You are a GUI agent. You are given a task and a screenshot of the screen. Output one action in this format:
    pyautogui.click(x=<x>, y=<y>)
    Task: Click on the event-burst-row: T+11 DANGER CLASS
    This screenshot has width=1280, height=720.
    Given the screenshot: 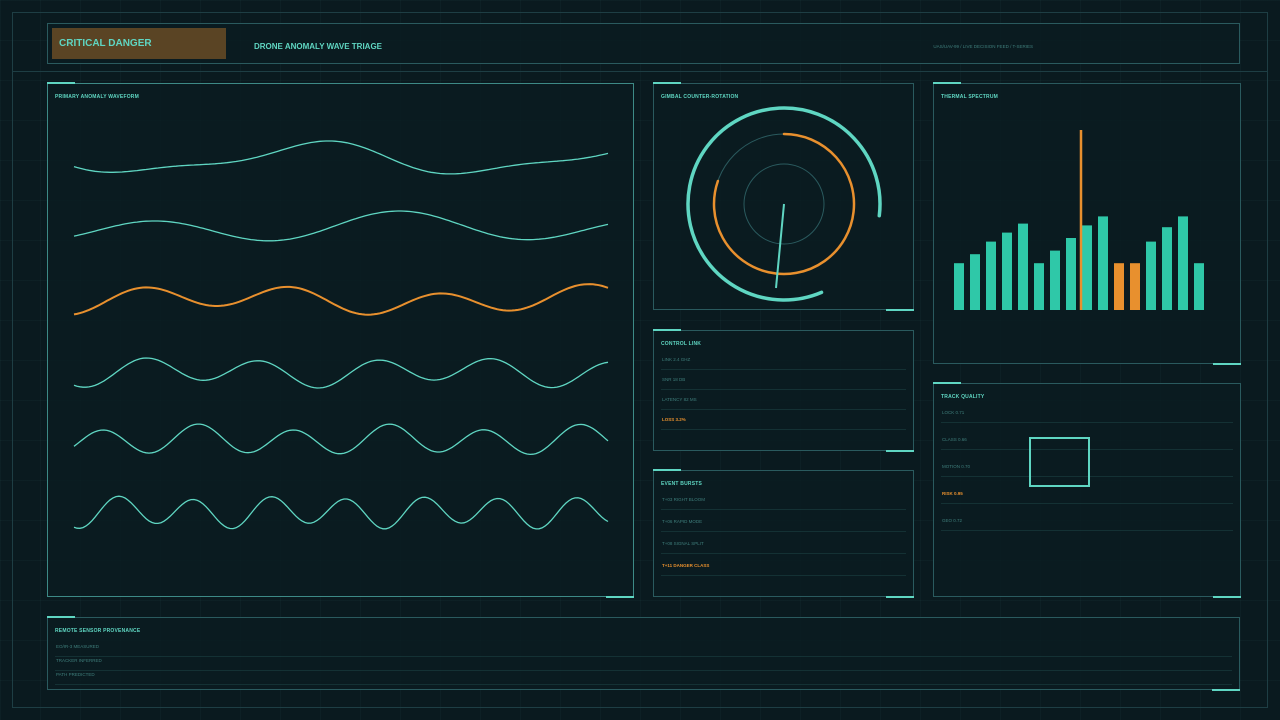 What is the action you would take?
    pyautogui.click(x=686, y=565)
    